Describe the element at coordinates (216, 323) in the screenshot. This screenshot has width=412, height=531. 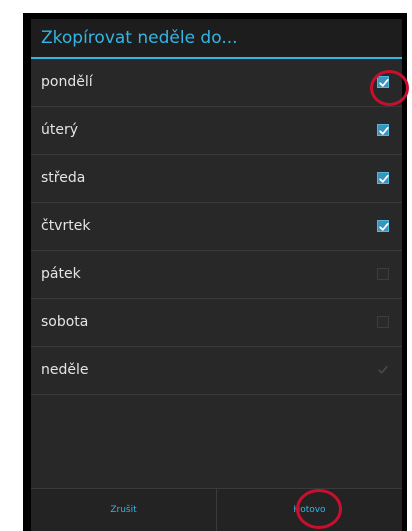
I see `list-item-sobota: sobota` at that location.